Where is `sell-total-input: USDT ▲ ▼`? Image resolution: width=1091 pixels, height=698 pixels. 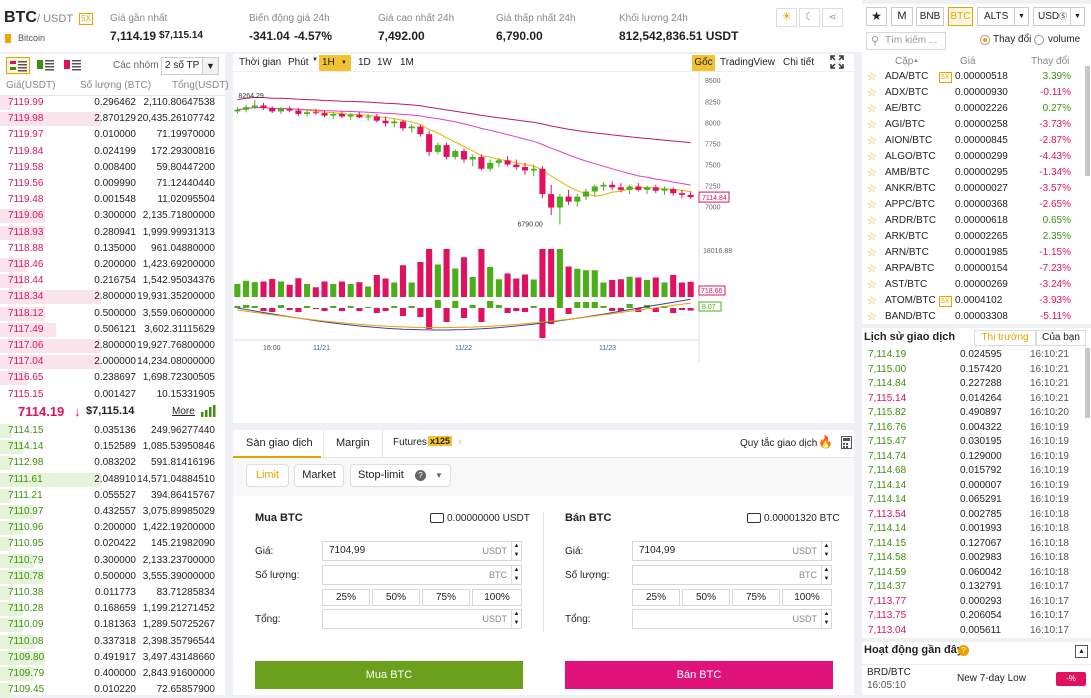 sell-total-input: USDT ▲ ▼ is located at coordinates (732, 619).